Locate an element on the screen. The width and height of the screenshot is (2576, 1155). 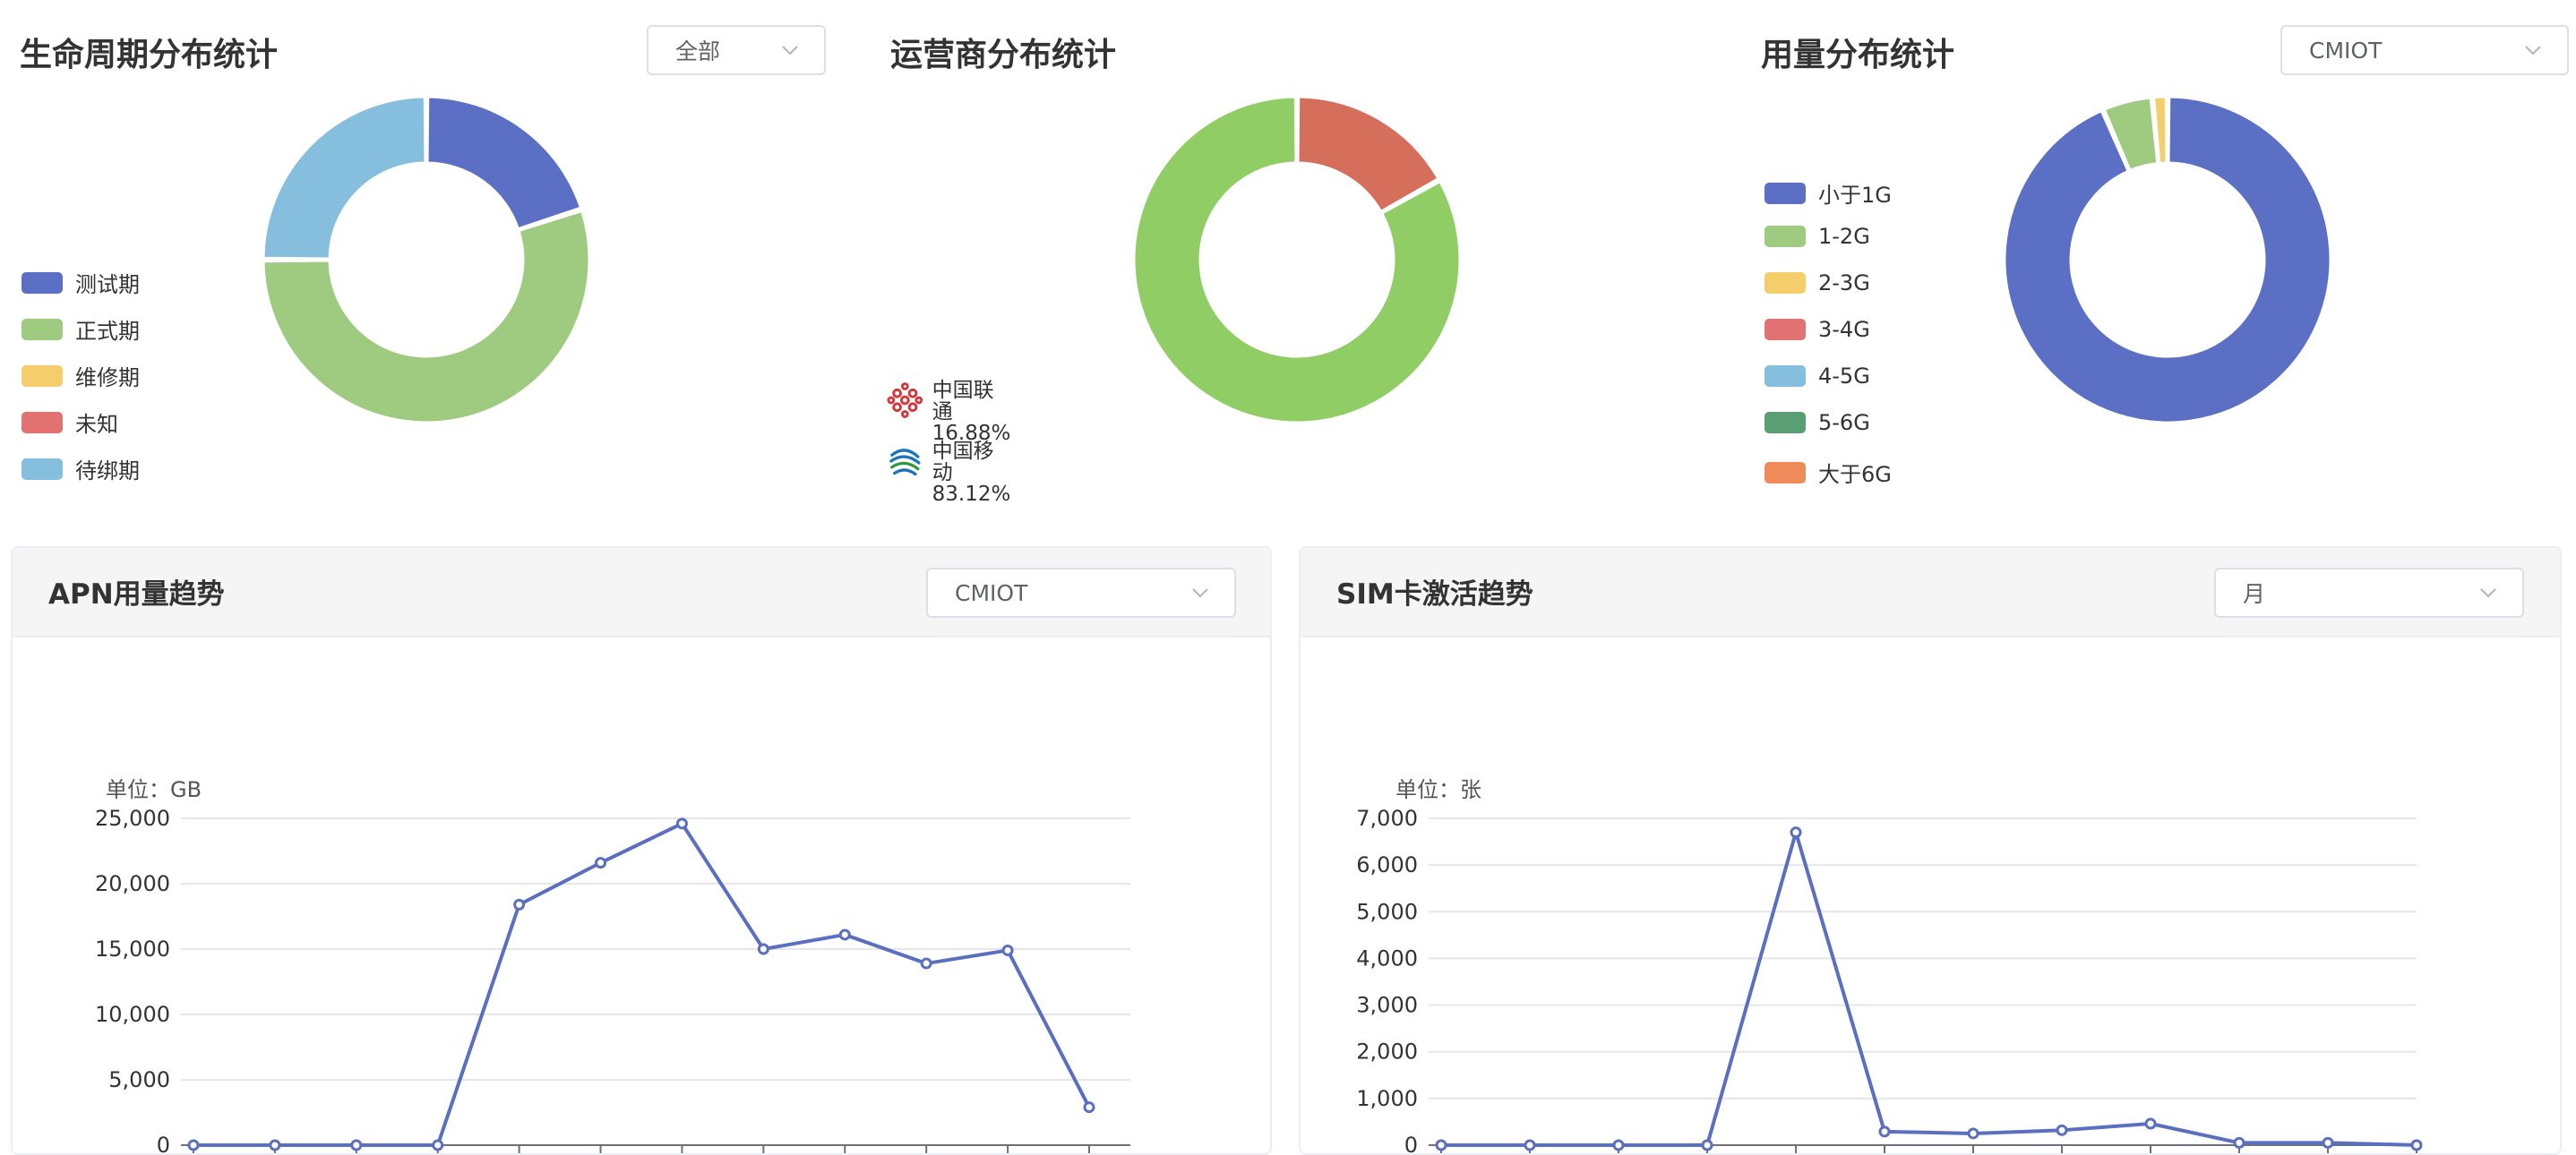
legend-label: 1-2G is located at coordinates (1844, 236).